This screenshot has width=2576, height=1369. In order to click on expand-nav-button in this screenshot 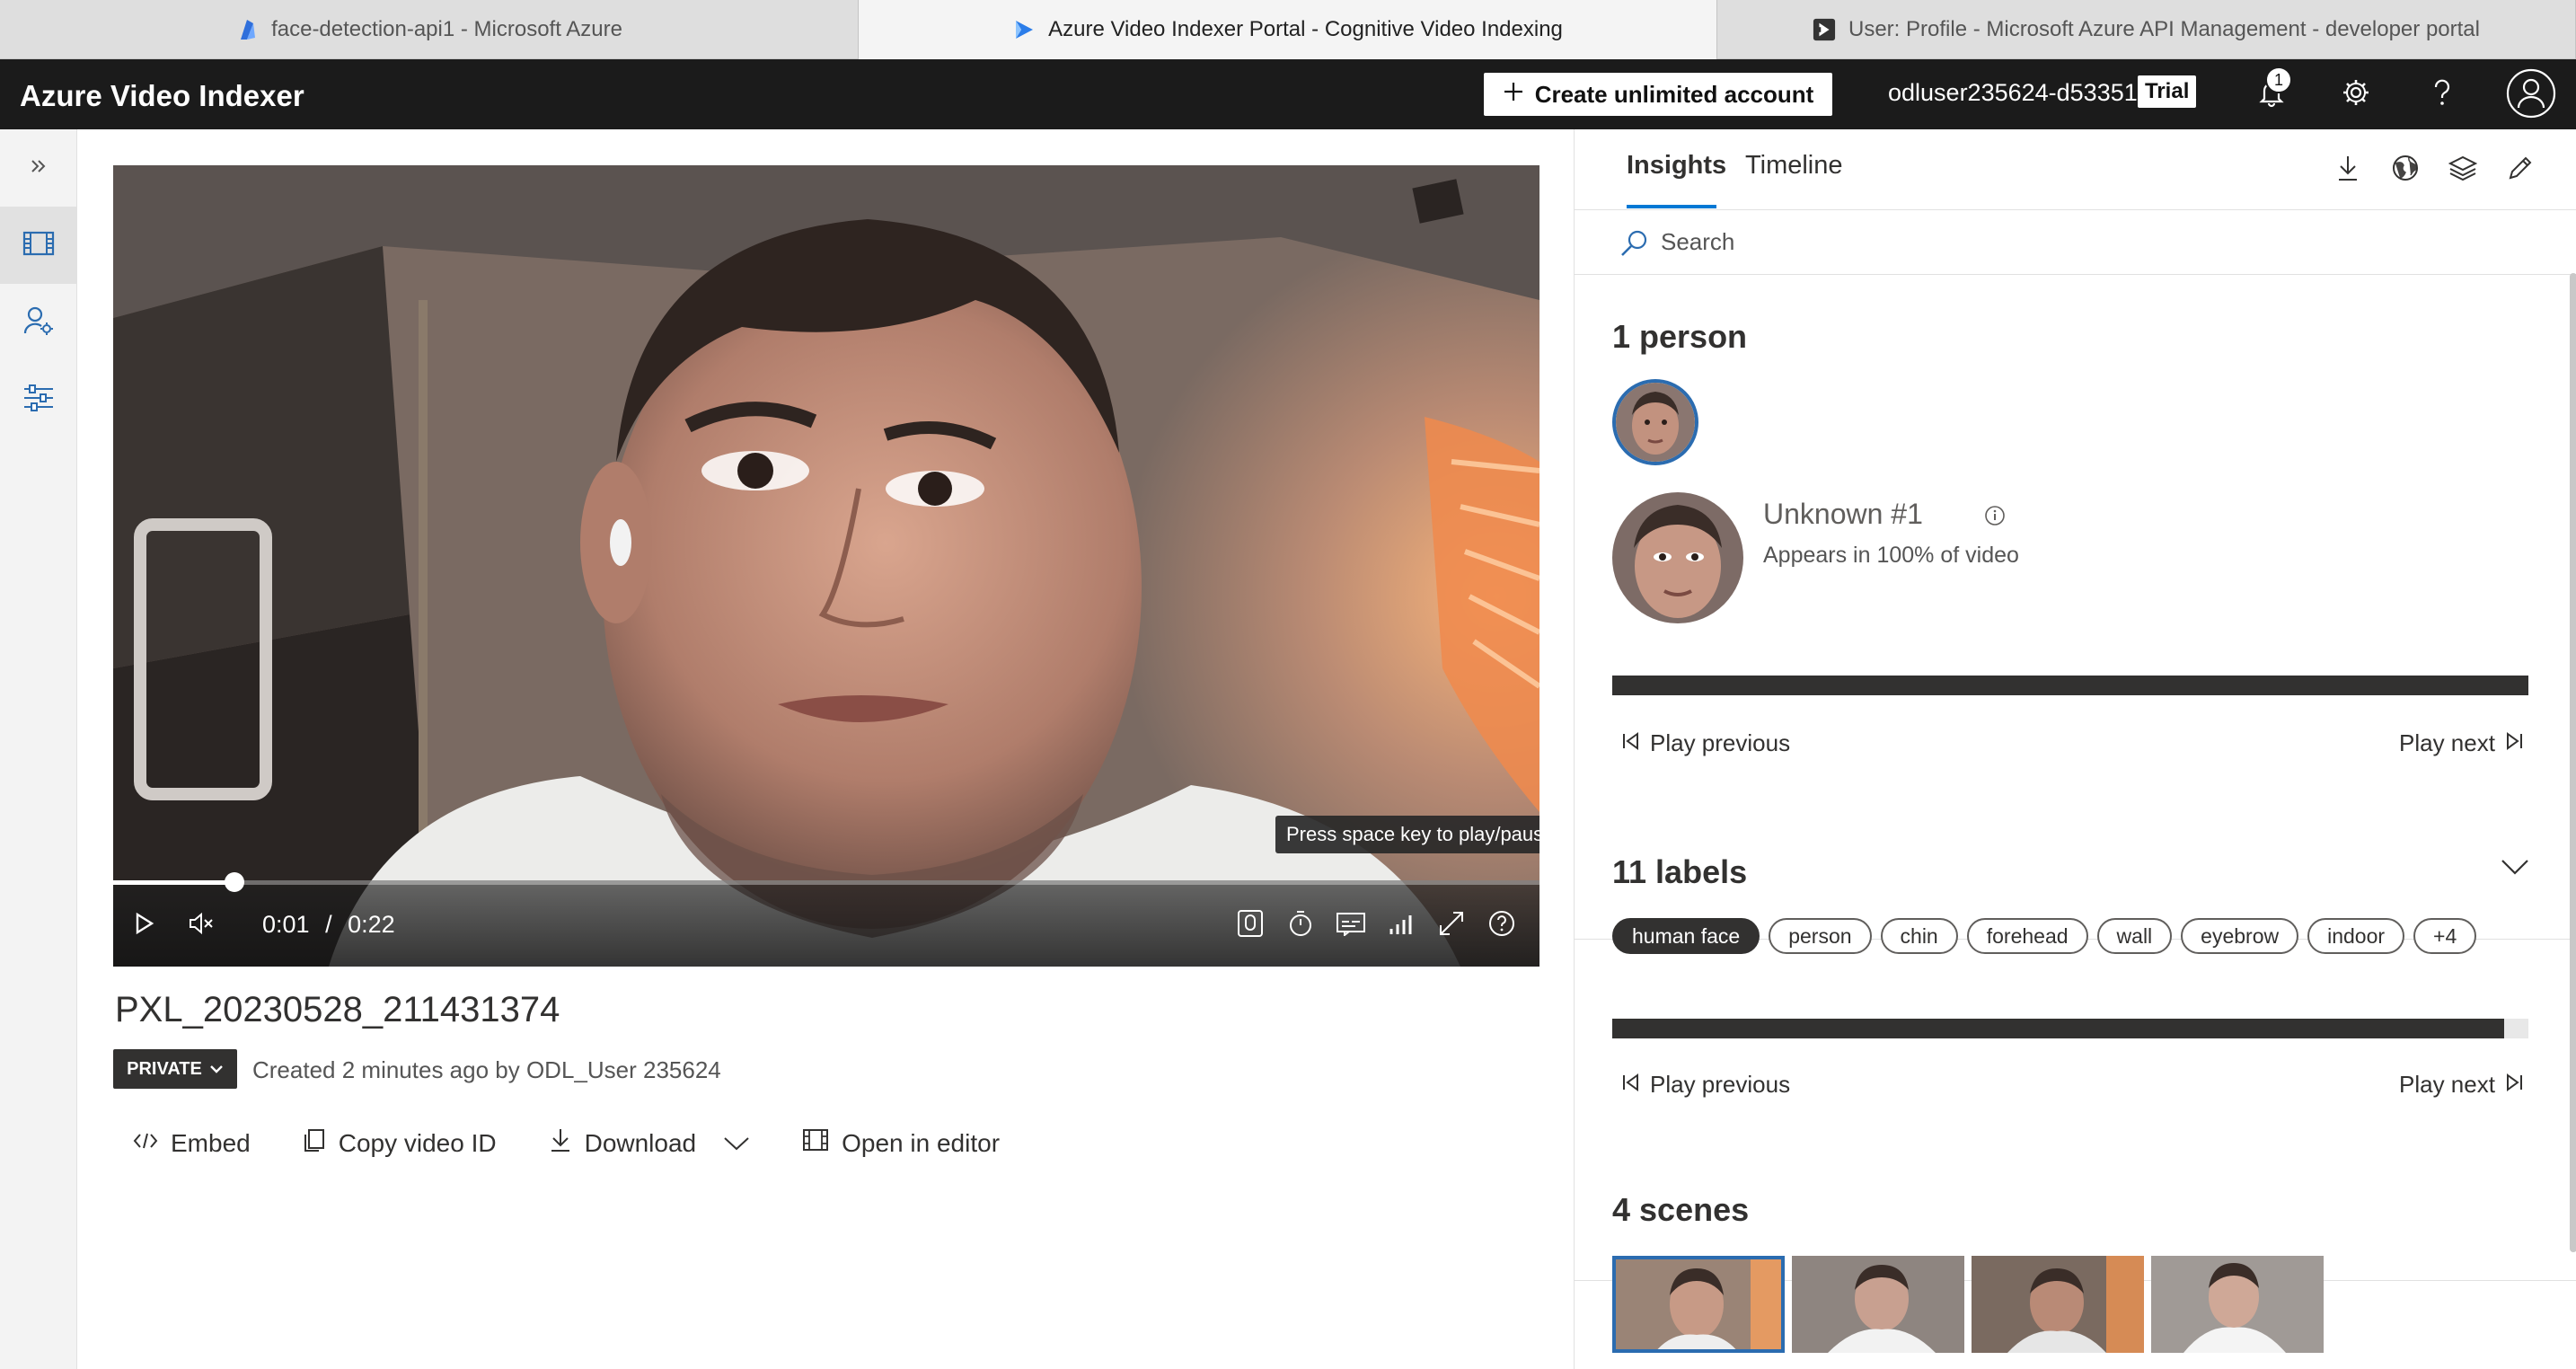, I will do `click(38, 168)`.